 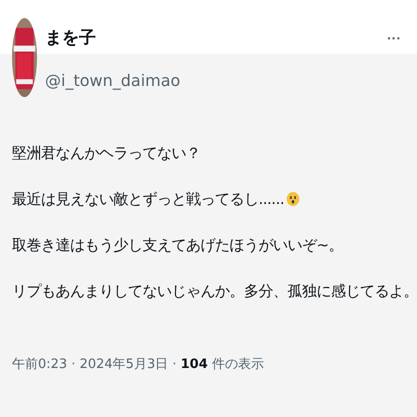 What do you see at coordinates (225, 80) in the screenshot?
I see `user-handle: @i_town_daimao` at bounding box center [225, 80].